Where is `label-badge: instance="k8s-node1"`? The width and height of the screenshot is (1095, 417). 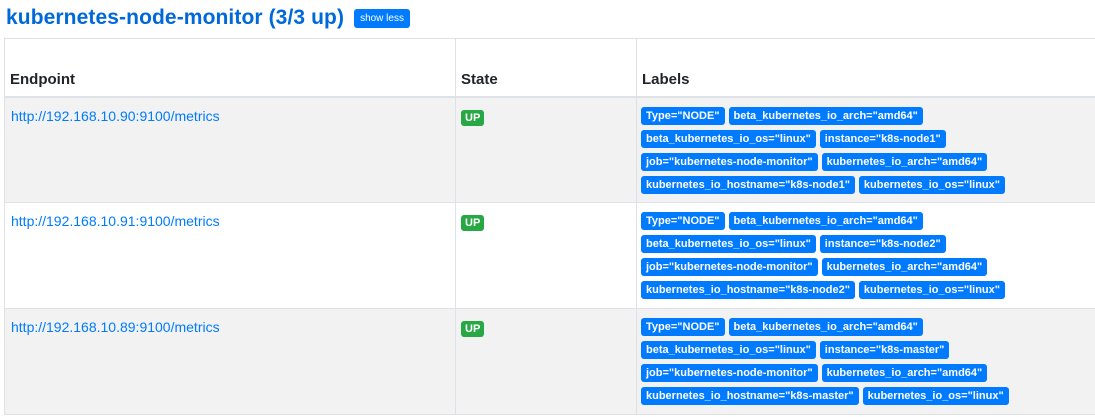 label-badge: instance="k8s-node1" is located at coordinates (882, 138).